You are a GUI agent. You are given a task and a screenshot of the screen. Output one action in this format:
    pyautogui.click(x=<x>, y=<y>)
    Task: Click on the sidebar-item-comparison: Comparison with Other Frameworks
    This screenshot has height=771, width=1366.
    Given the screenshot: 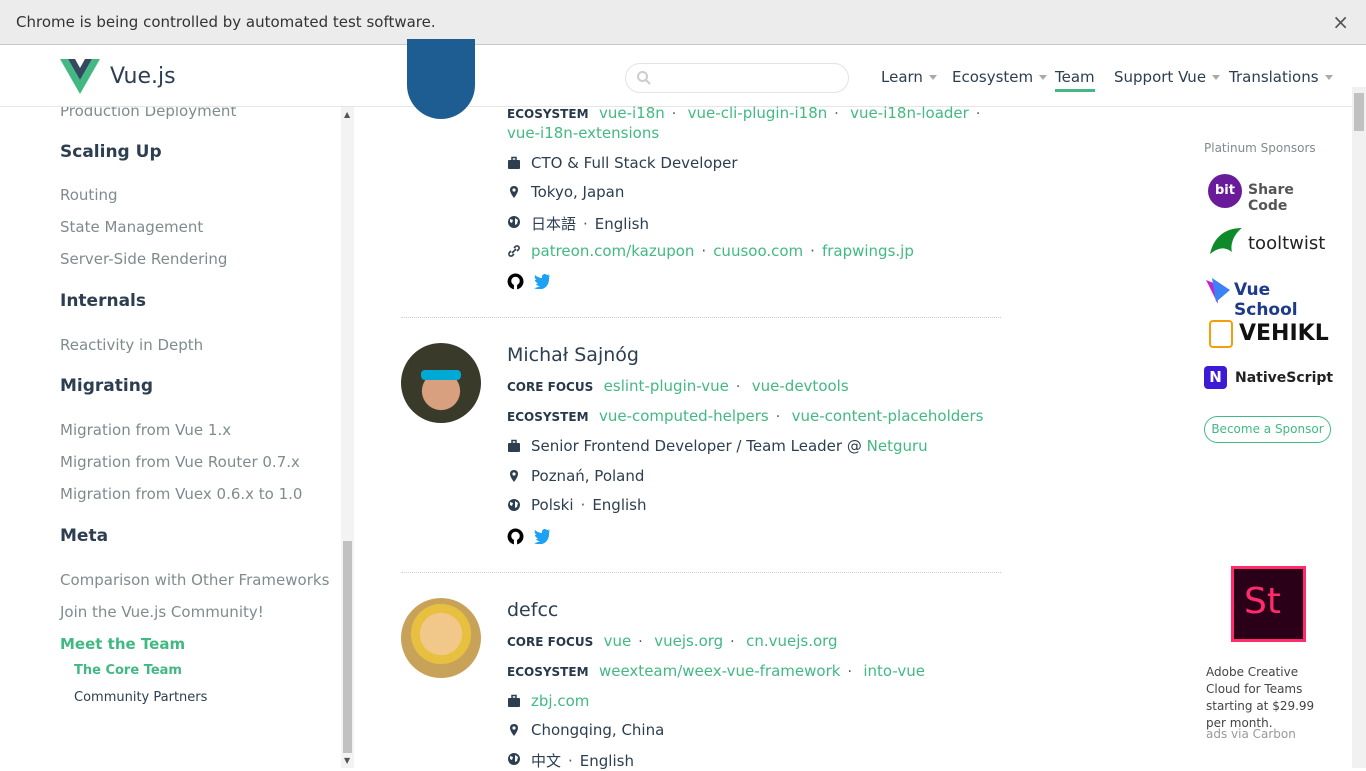 What is the action you would take?
    pyautogui.click(x=194, y=580)
    